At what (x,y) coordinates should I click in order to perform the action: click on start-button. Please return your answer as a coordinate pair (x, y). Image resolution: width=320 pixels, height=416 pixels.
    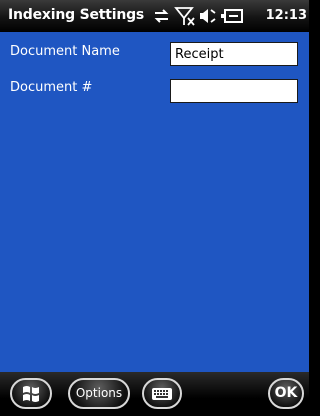
    Looking at the image, I should click on (31, 393).